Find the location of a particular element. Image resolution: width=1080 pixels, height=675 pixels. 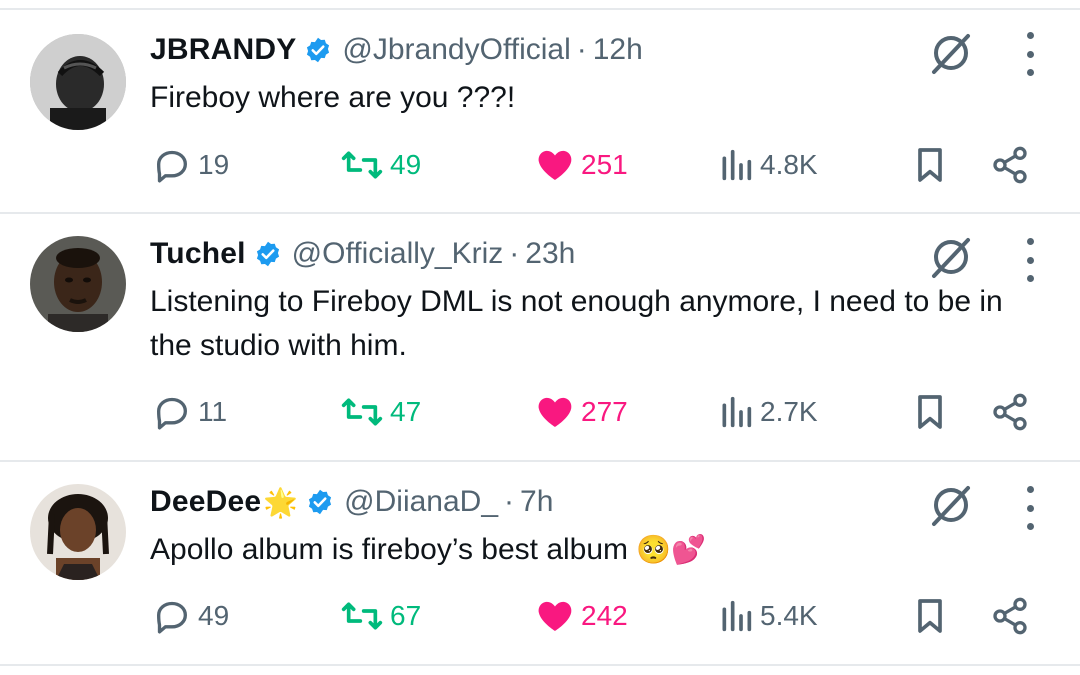

like-count: 277 is located at coordinates (604, 411).